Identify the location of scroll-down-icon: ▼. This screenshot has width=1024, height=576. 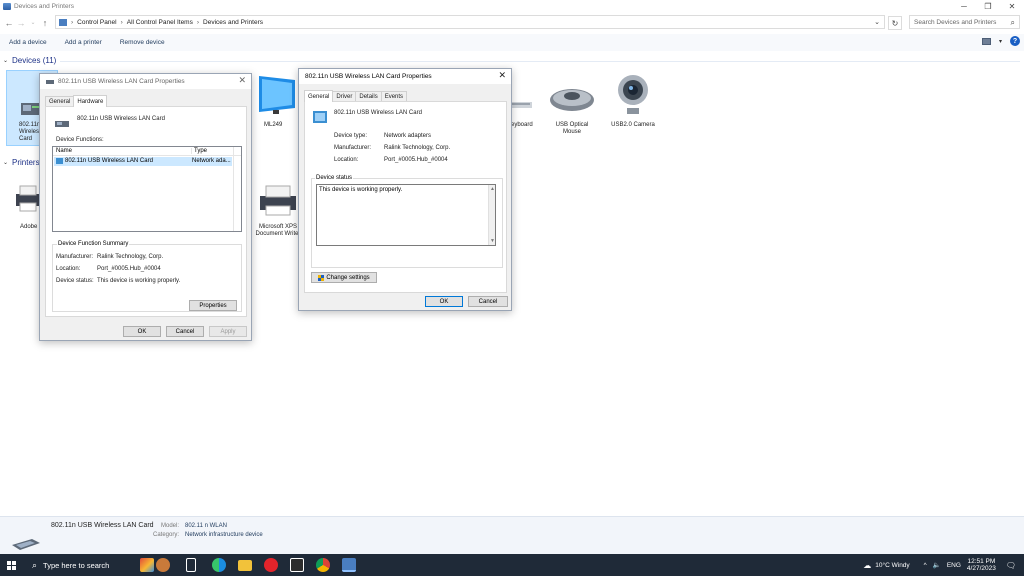
(492, 241).